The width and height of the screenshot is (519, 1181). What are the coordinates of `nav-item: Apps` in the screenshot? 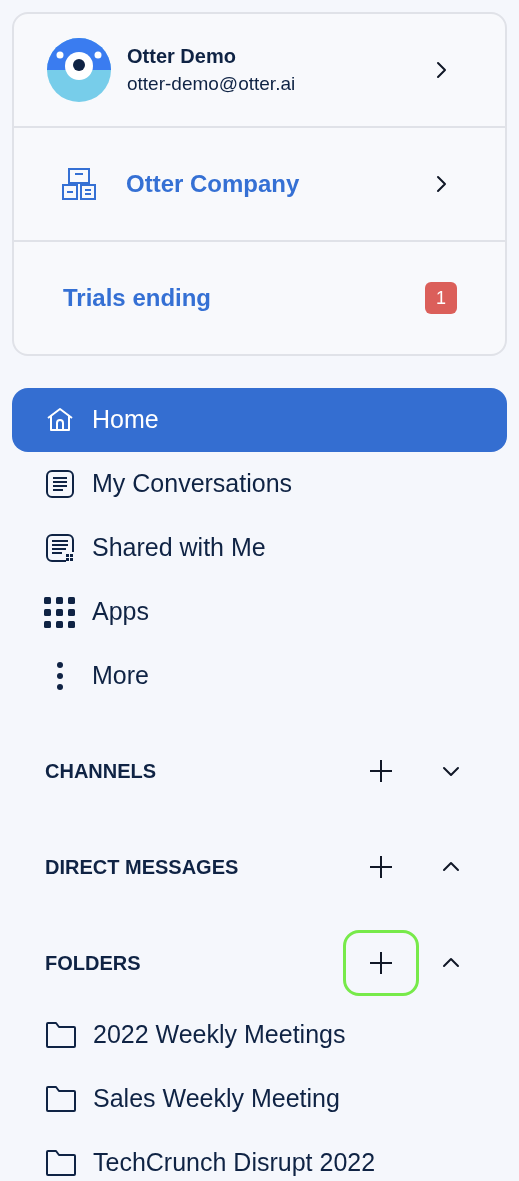 It's located at (259, 612).